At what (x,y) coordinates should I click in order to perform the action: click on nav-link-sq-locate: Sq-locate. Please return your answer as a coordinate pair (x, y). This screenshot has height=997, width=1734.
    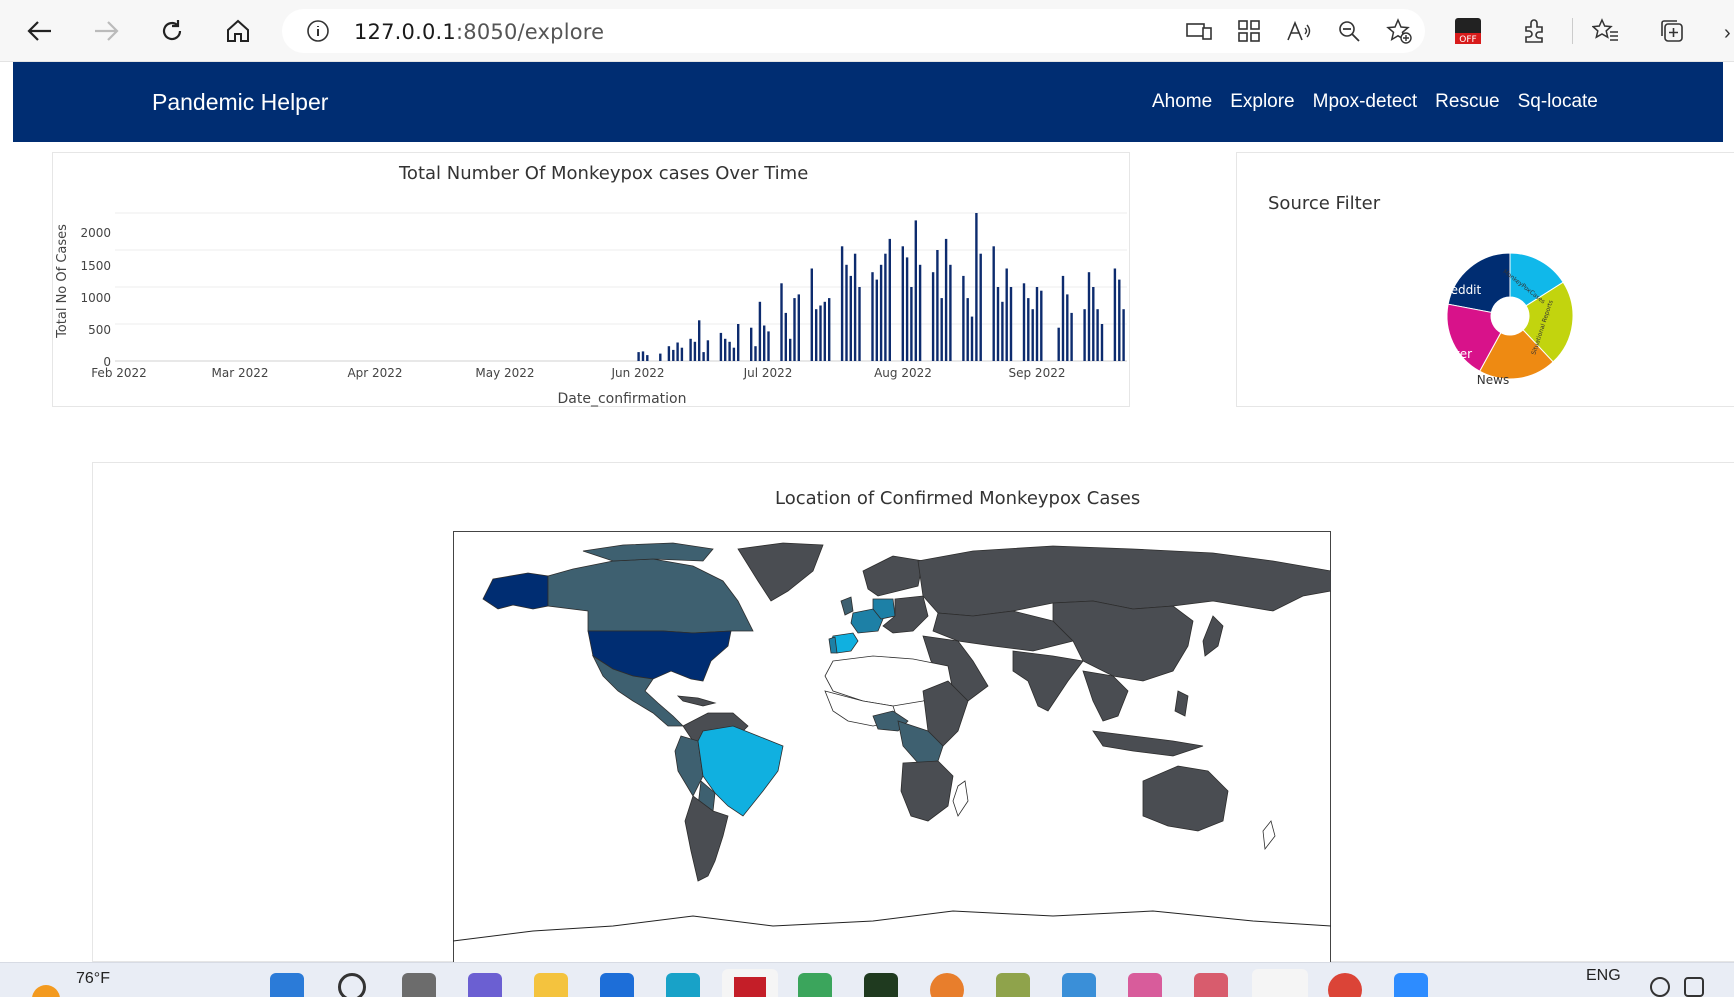
    Looking at the image, I should click on (1558, 102).